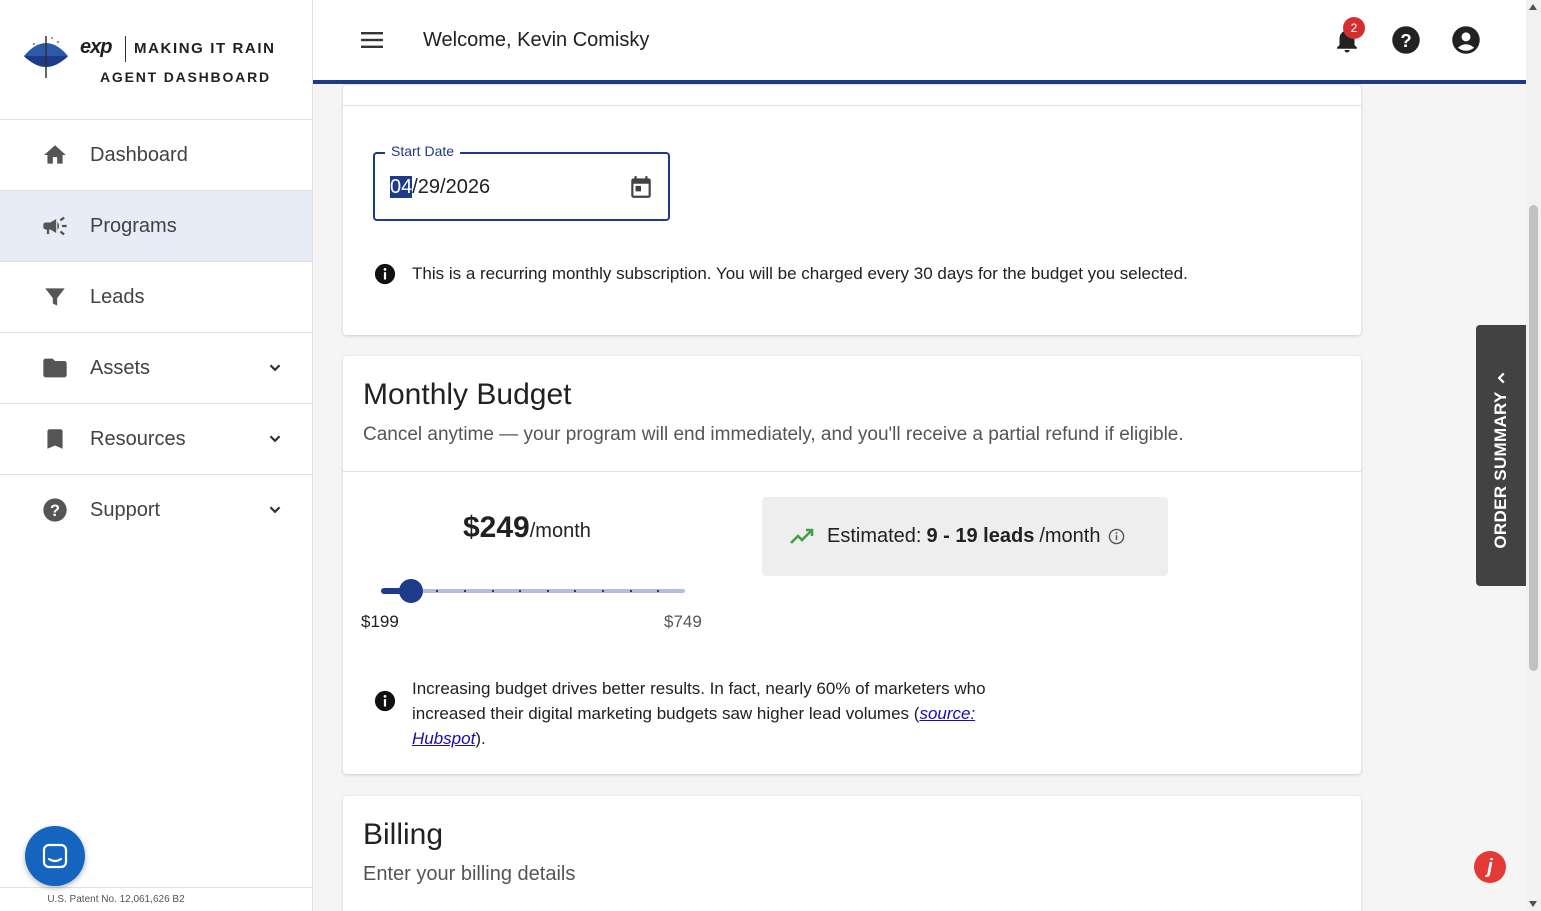 The image size is (1541, 911). What do you see at coordinates (1500, 470) in the screenshot?
I see `order-summary-label: ORDER SUMMARY` at bounding box center [1500, 470].